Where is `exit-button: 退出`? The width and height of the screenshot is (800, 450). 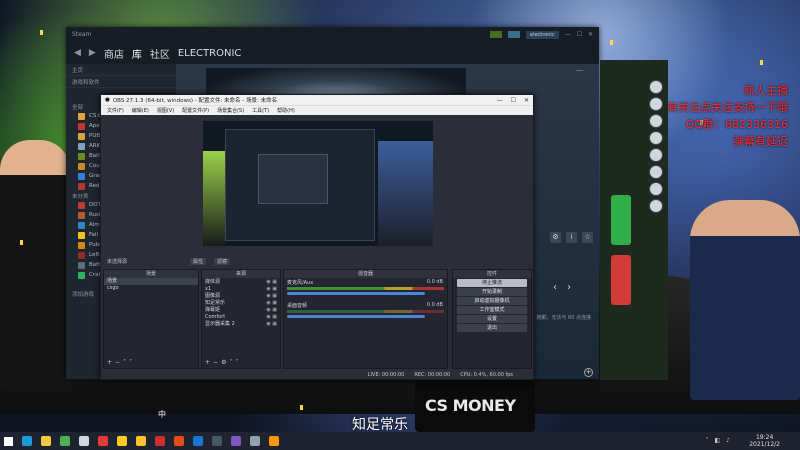 exit-button: 退出 is located at coordinates (492, 328).